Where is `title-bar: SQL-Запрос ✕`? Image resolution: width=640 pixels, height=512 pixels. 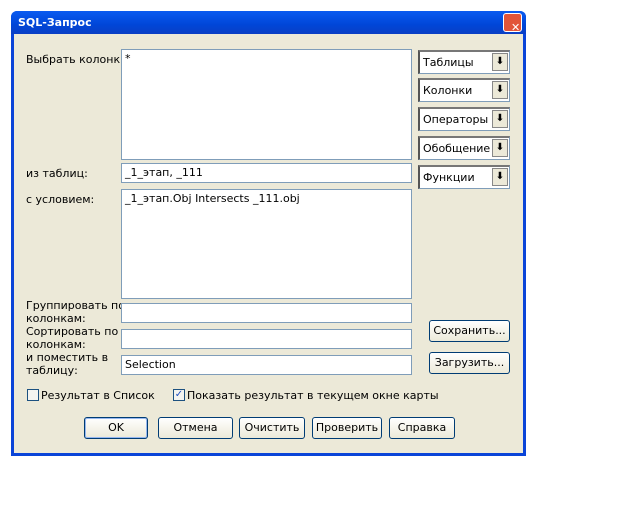
title-bar: SQL-Запрос ✕ is located at coordinates (268, 22).